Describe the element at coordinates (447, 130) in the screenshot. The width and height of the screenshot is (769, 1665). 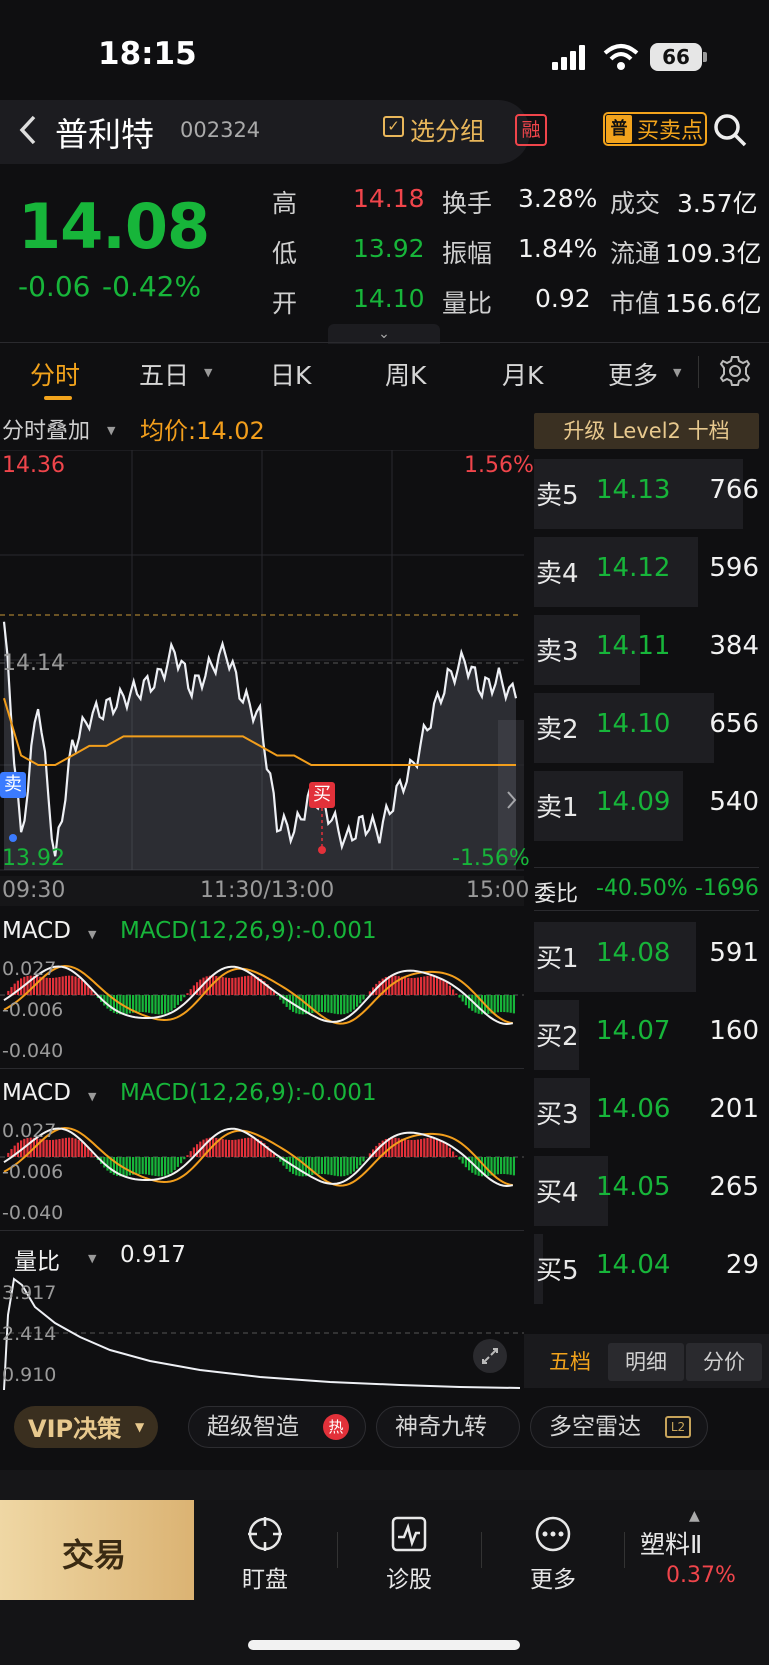
I see `select-group-button: 选分组` at that location.